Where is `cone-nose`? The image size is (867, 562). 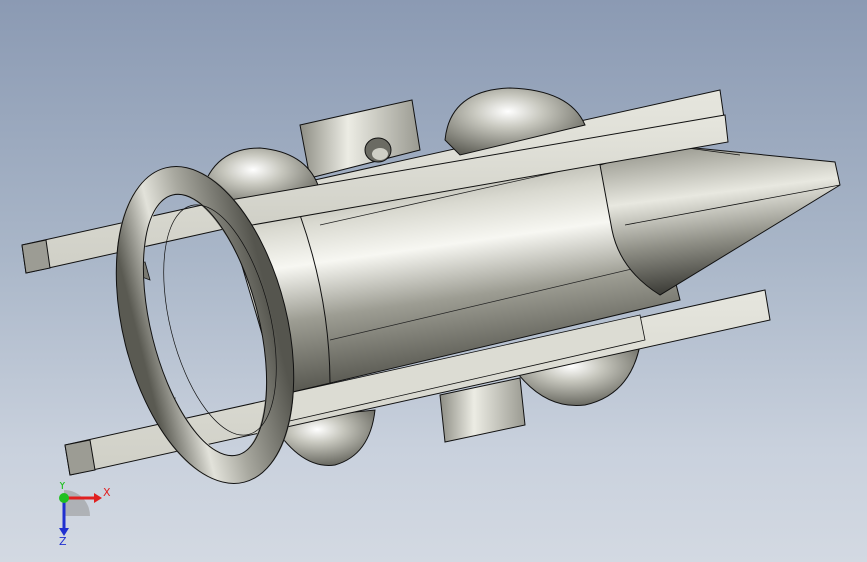 cone-nose is located at coordinates (720, 220).